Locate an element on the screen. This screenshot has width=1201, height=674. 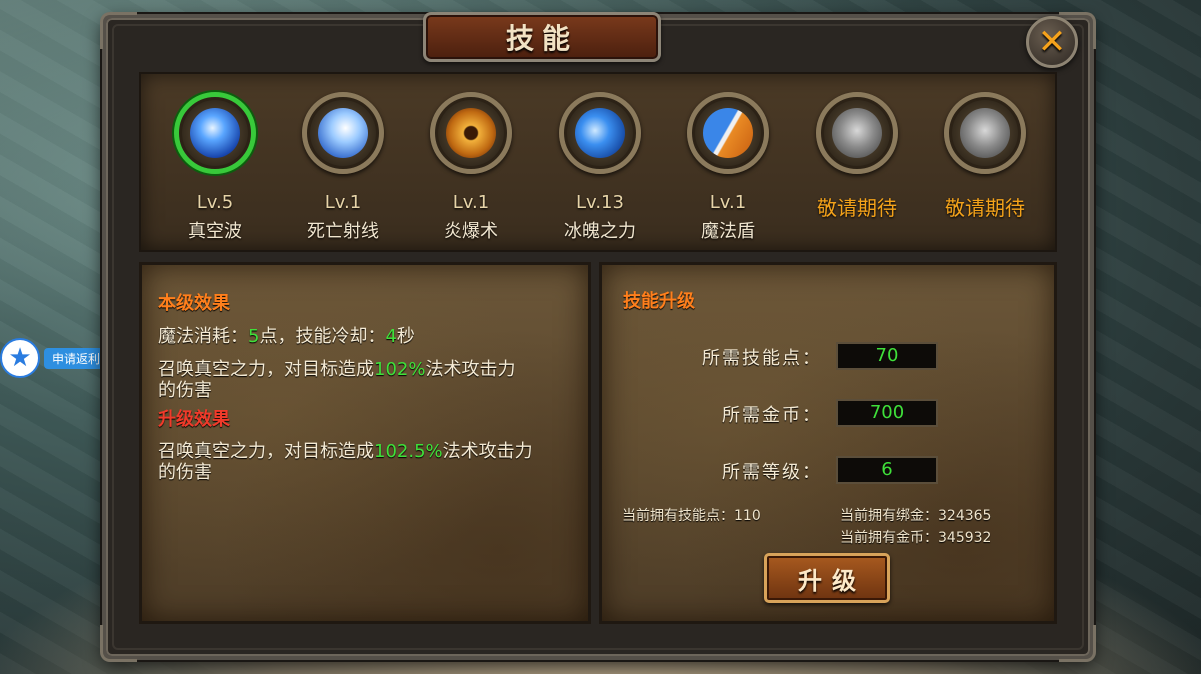
mana-value: 5 is located at coordinates (254, 336).